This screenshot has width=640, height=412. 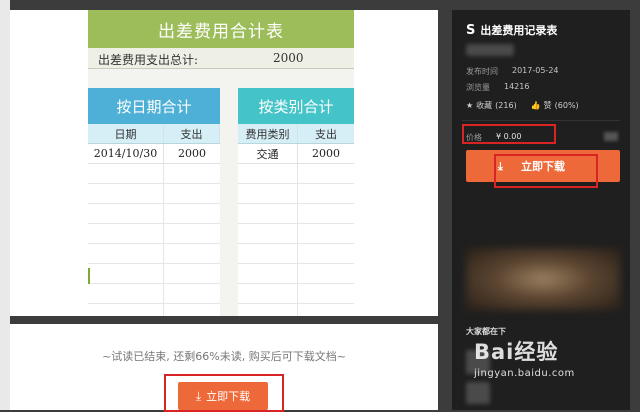 I want to click on page-left-strip, so click(x=5, y=205).